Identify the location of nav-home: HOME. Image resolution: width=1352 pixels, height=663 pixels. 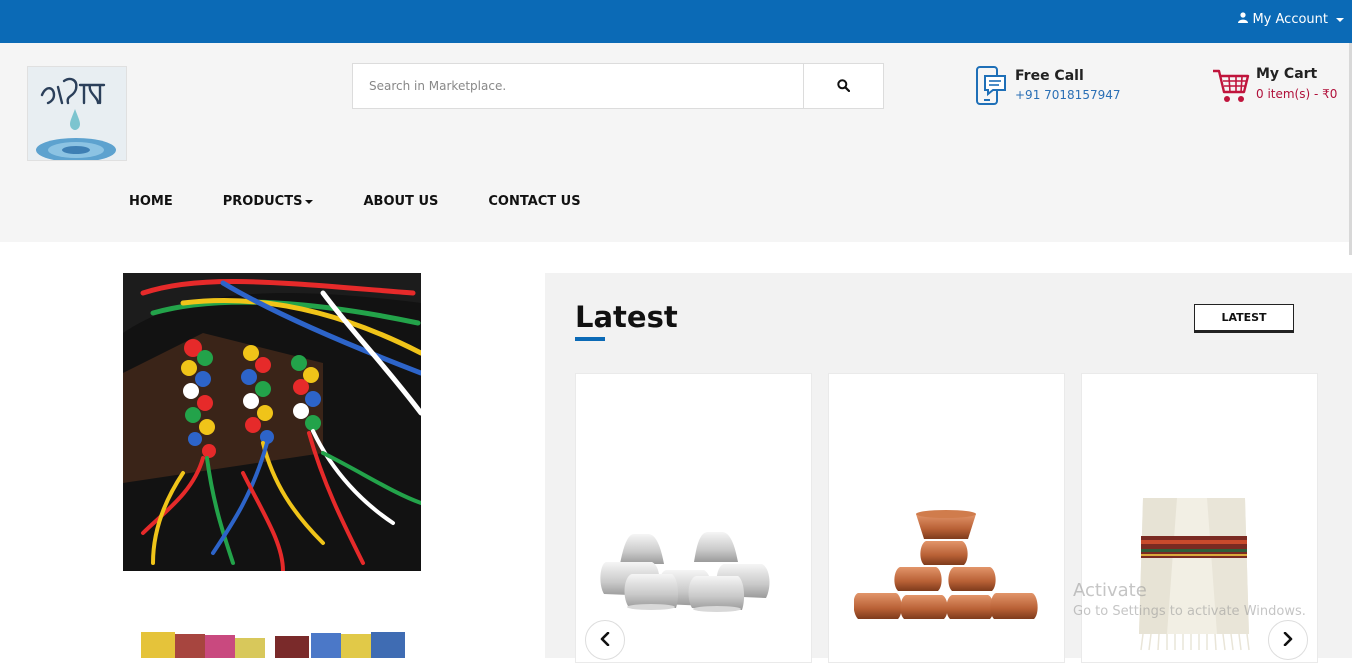
(151, 201).